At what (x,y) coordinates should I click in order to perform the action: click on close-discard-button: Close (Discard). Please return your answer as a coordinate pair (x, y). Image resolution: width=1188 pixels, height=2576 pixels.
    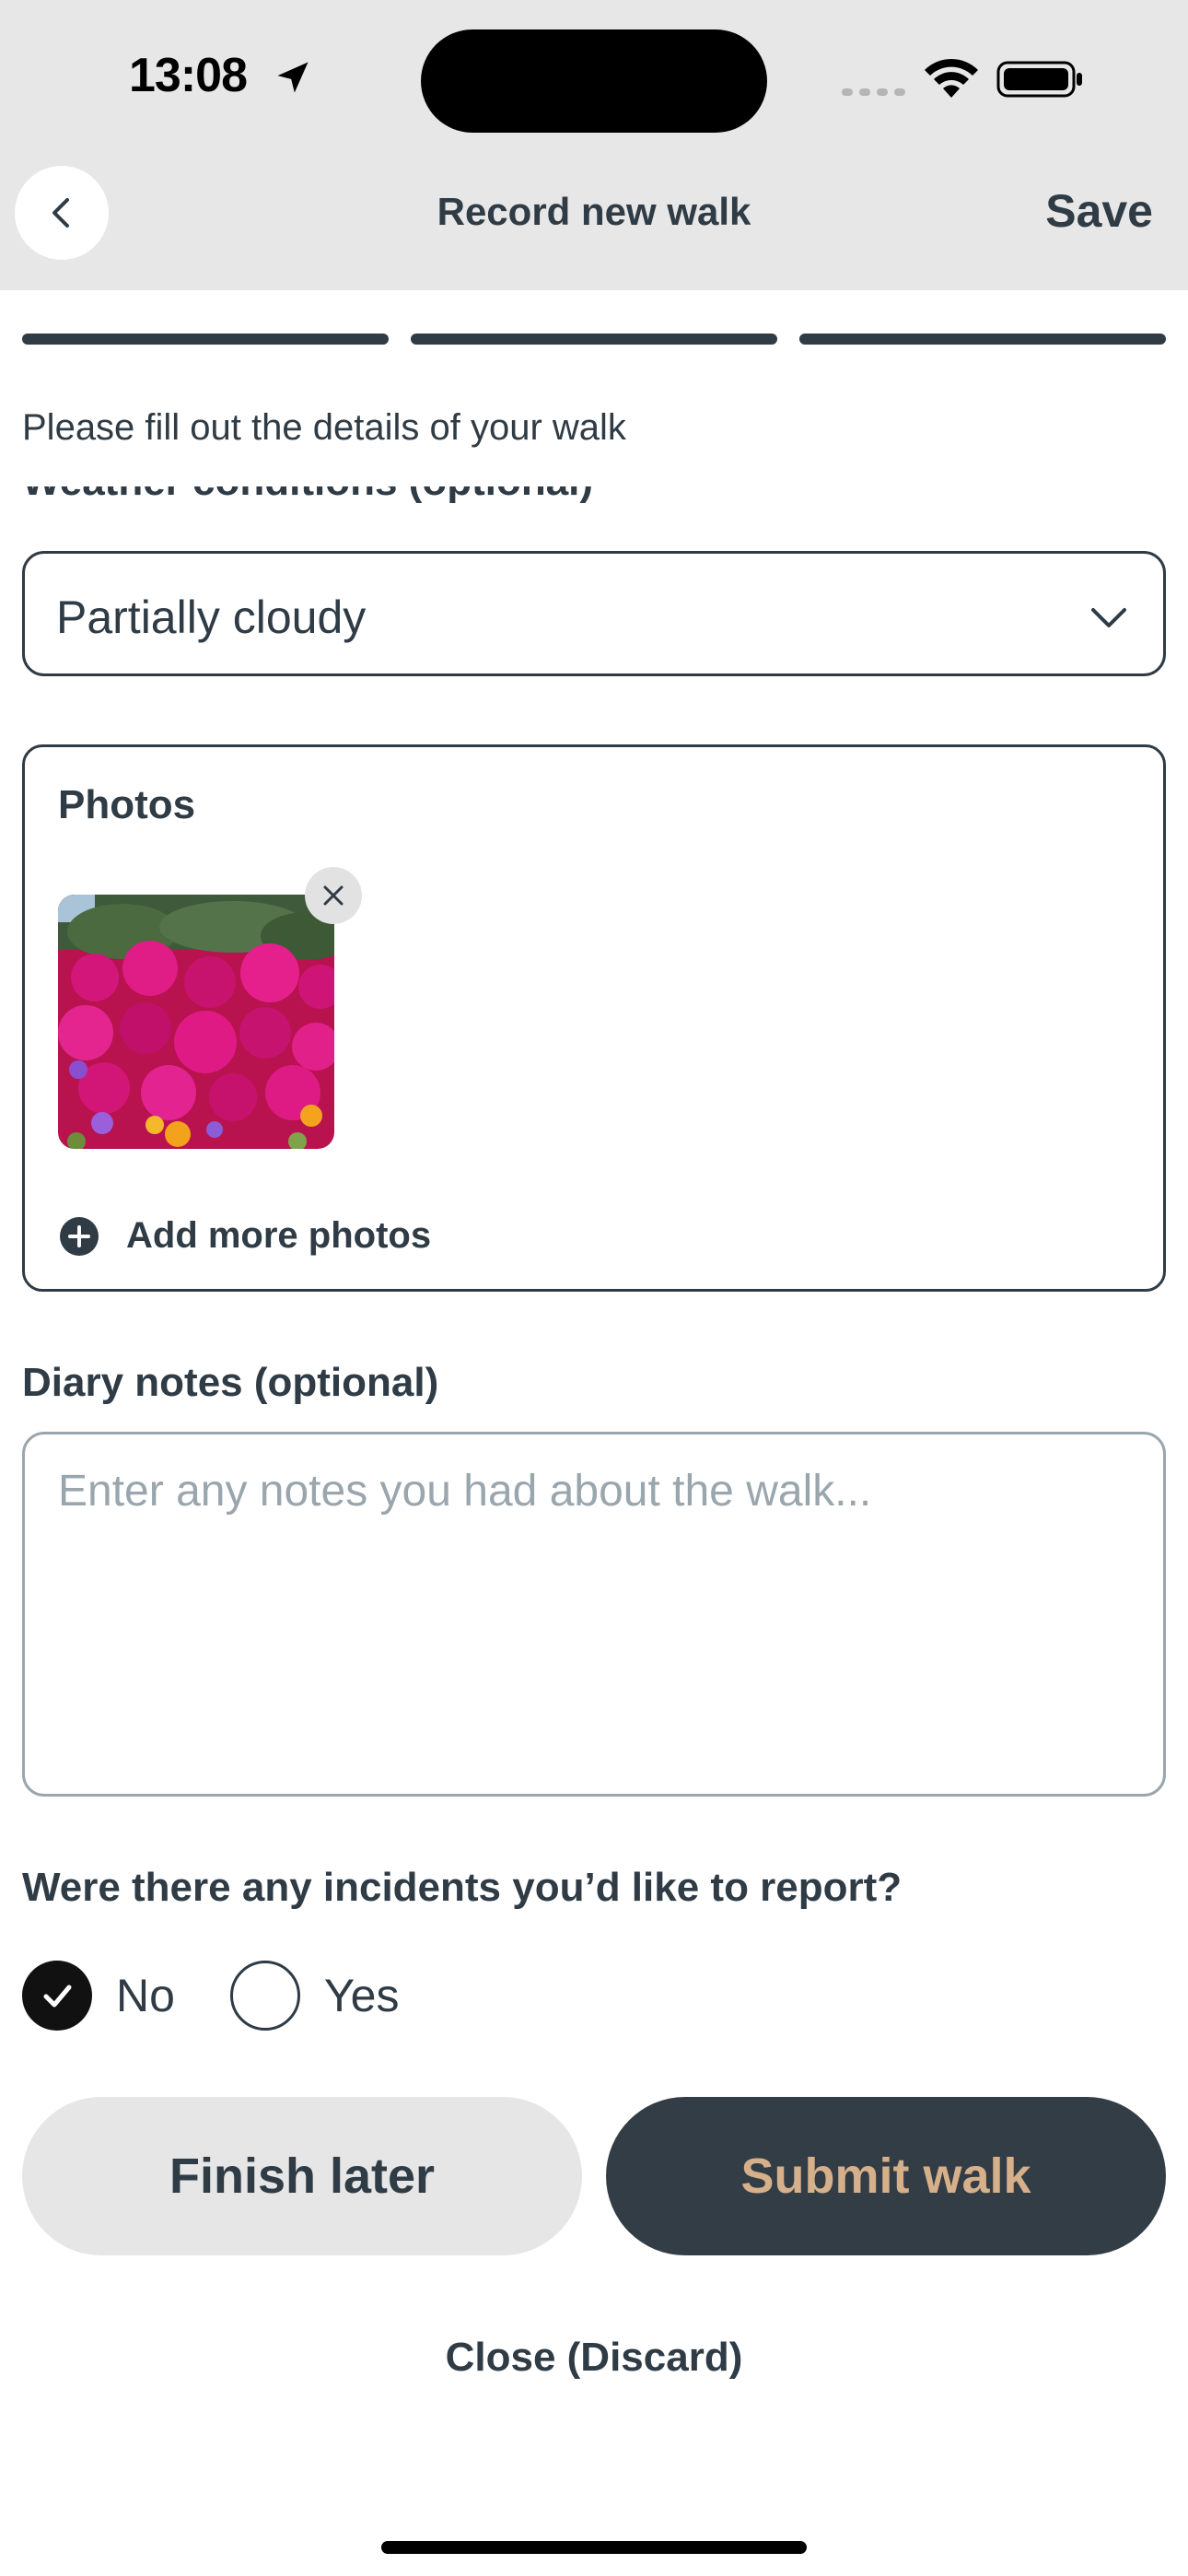
    Looking at the image, I should click on (594, 2358).